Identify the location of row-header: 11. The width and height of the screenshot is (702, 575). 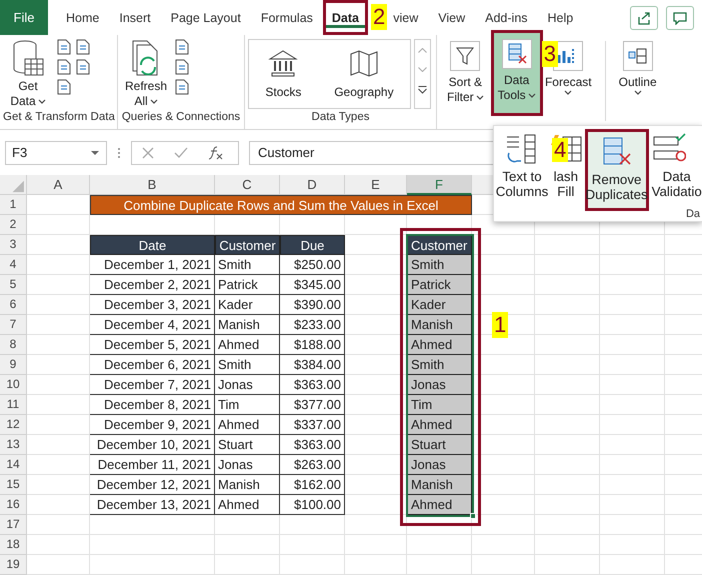
(13, 405).